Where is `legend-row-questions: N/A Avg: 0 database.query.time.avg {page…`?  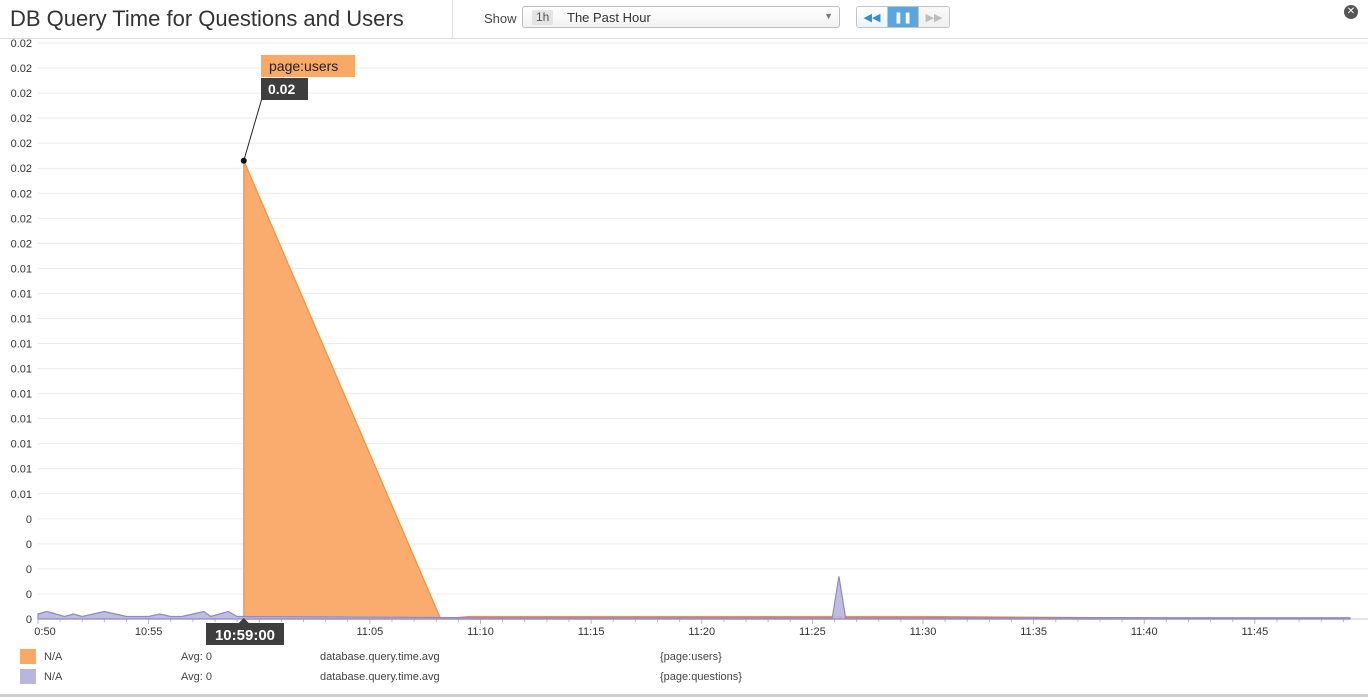 legend-row-questions: N/A Avg: 0 database.query.time.avg {page… is located at coordinates (684, 676).